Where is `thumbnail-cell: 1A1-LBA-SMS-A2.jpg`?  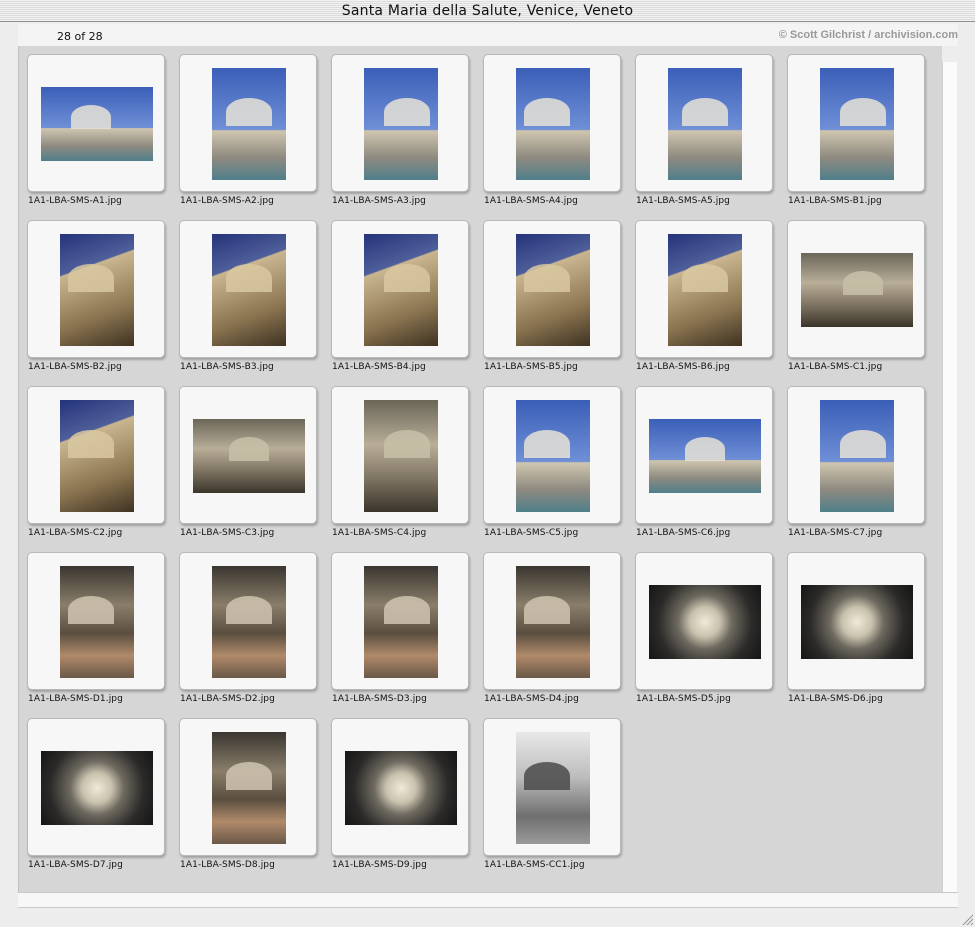 thumbnail-cell: 1A1-LBA-SMS-A2.jpg is located at coordinates (248, 129).